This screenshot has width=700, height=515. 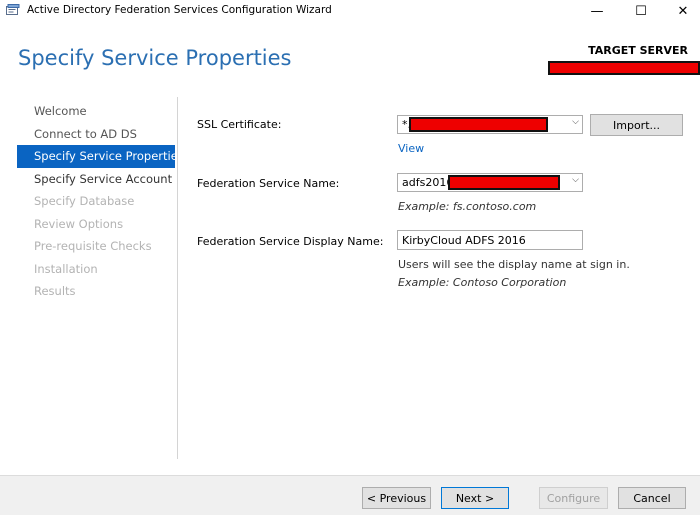 I want to click on server-wizard-icon, so click(x=13, y=9).